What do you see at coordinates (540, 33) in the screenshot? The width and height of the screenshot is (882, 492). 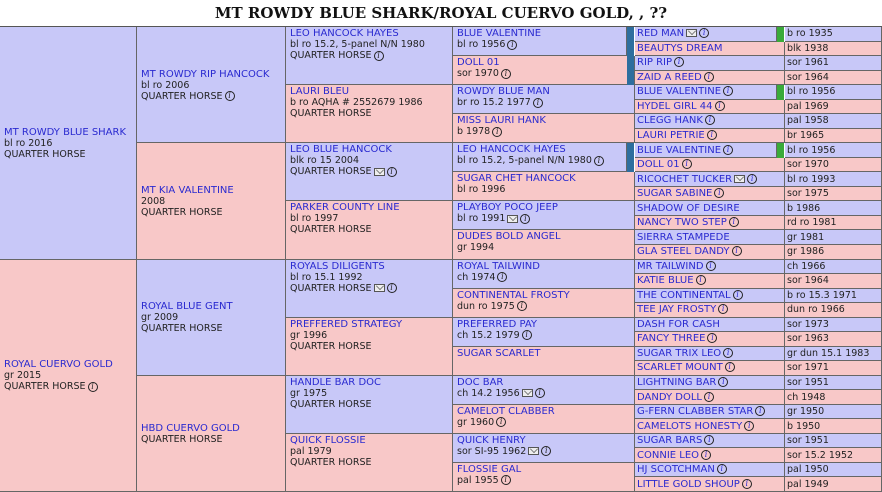 I see `horse-name-link: BLUE VALENTINE` at bounding box center [540, 33].